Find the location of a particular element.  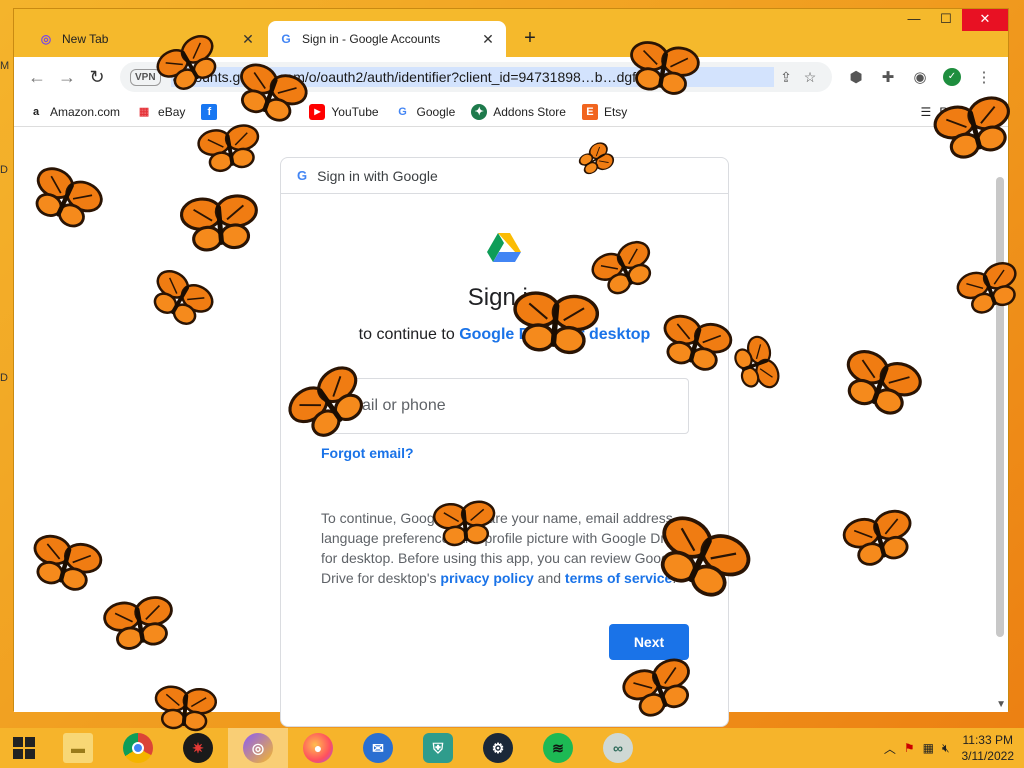

chevron-up-icon: ︿ is located at coordinates (890, 748).